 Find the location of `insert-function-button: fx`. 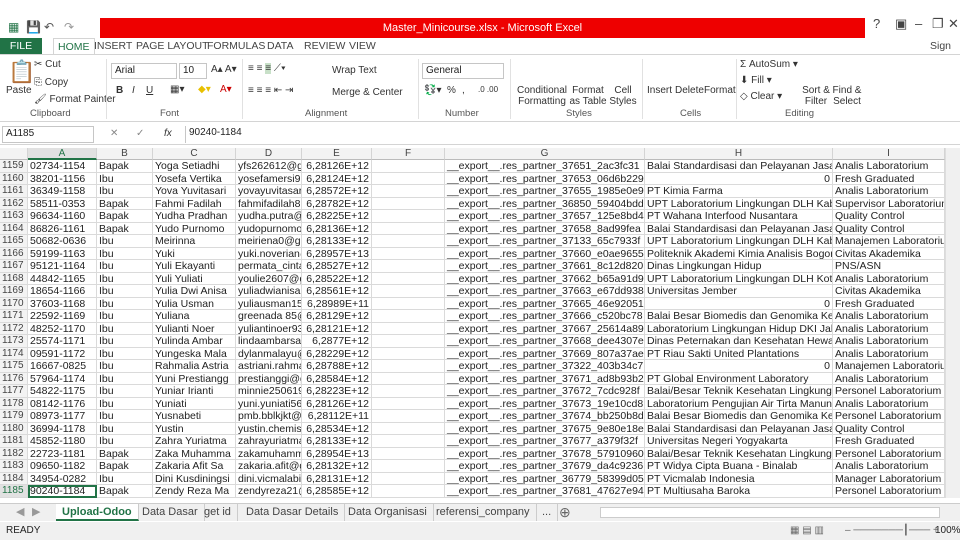

insert-function-button: fx is located at coordinates (168, 133).